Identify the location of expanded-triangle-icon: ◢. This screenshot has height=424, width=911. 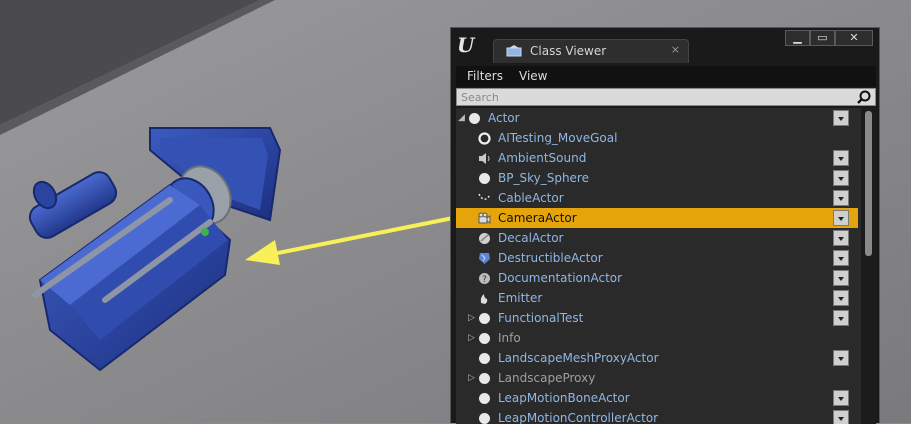
(463, 118).